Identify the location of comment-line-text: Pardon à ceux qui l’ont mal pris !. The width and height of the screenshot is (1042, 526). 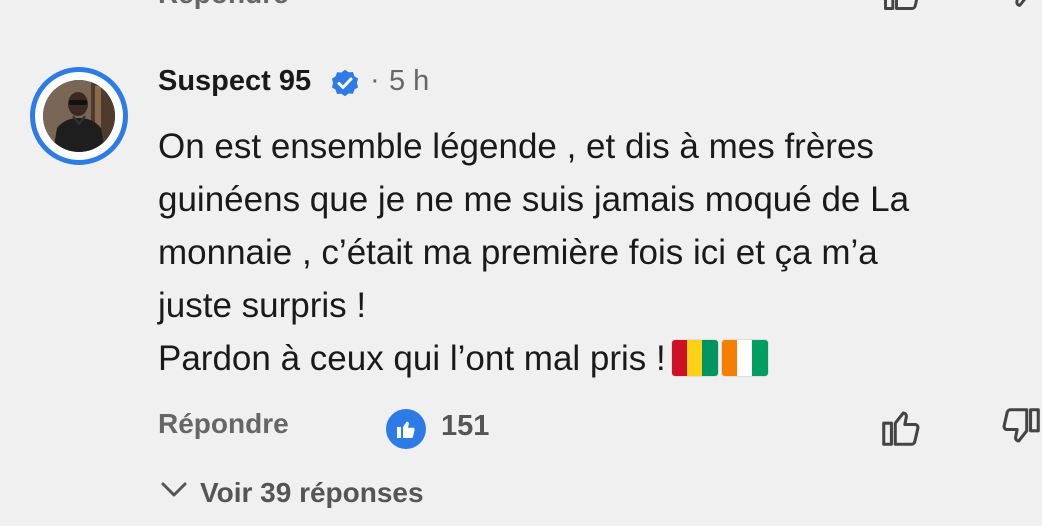
(412, 358).